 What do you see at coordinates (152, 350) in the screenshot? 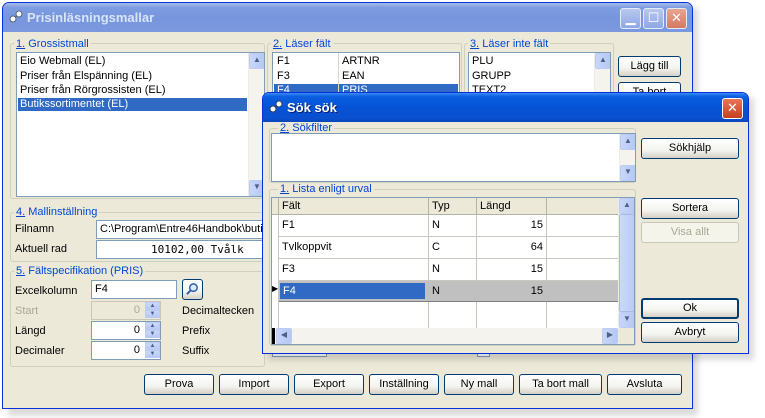
I see `decimaler-spin: ▲ ▼` at bounding box center [152, 350].